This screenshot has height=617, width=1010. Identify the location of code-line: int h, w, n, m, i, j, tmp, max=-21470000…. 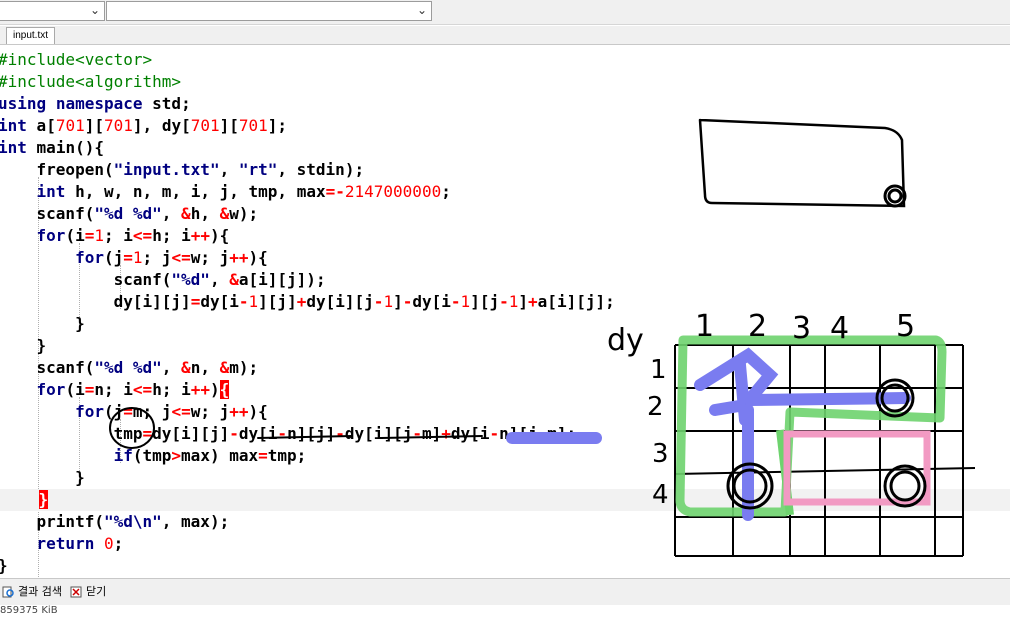
(243, 191).